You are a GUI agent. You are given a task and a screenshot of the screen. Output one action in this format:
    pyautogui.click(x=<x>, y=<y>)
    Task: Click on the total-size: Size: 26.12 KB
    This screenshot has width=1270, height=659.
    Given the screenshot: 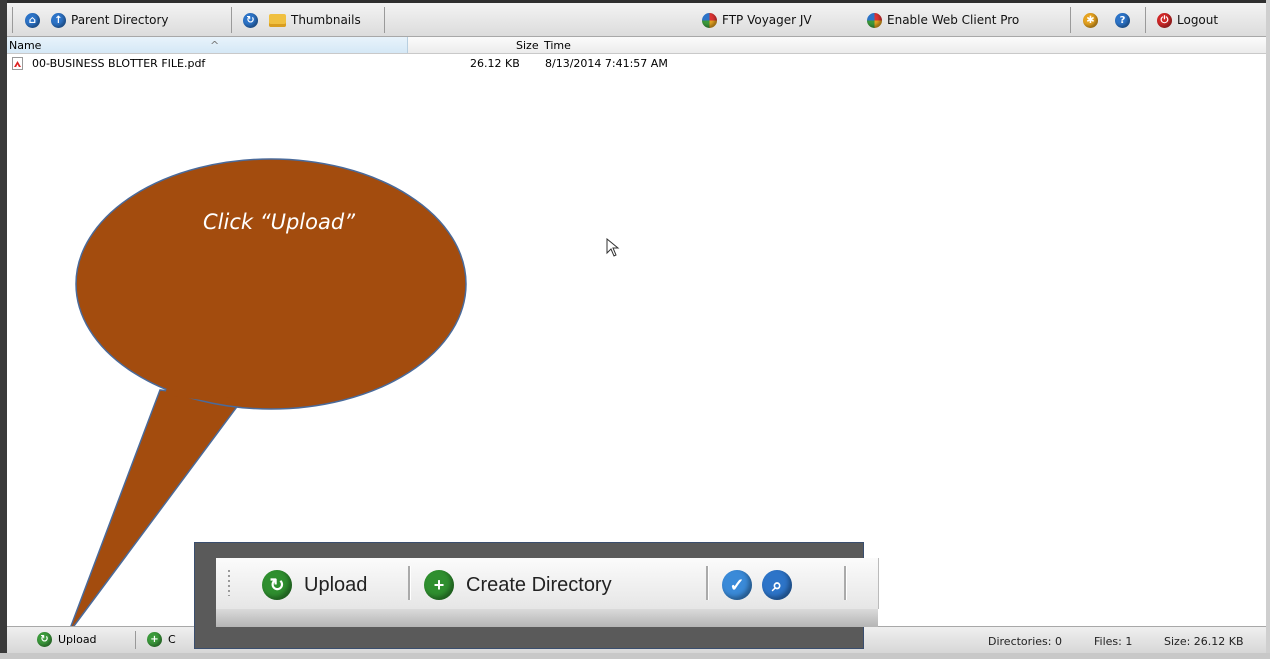 What is the action you would take?
    pyautogui.click(x=1204, y=641)
    